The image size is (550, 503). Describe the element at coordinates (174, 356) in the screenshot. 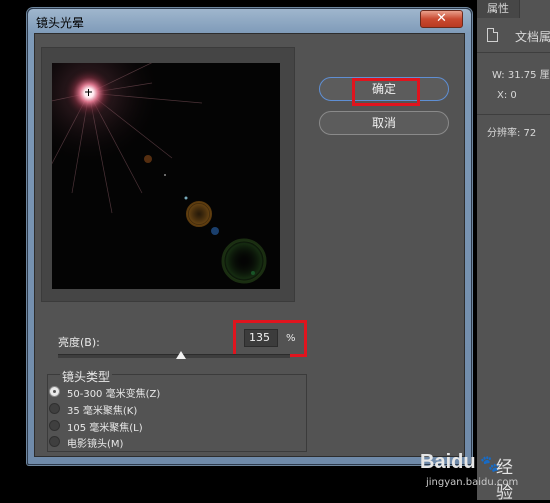

I see `brightness-slider-track` at that location.